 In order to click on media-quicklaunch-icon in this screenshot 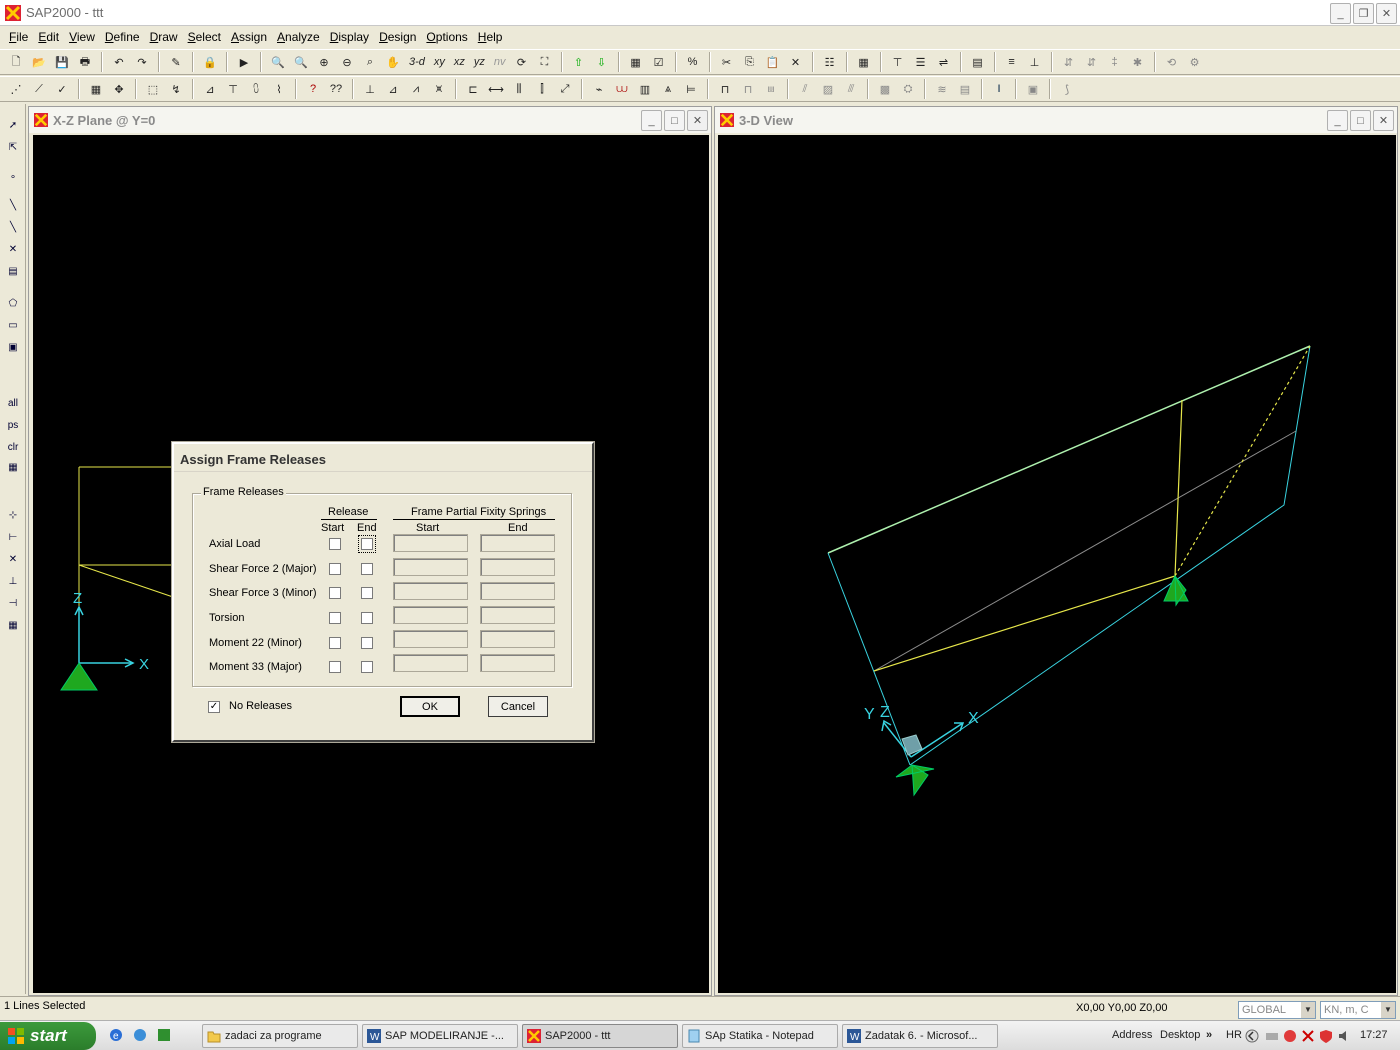, I will do `click(164, 1035)`.